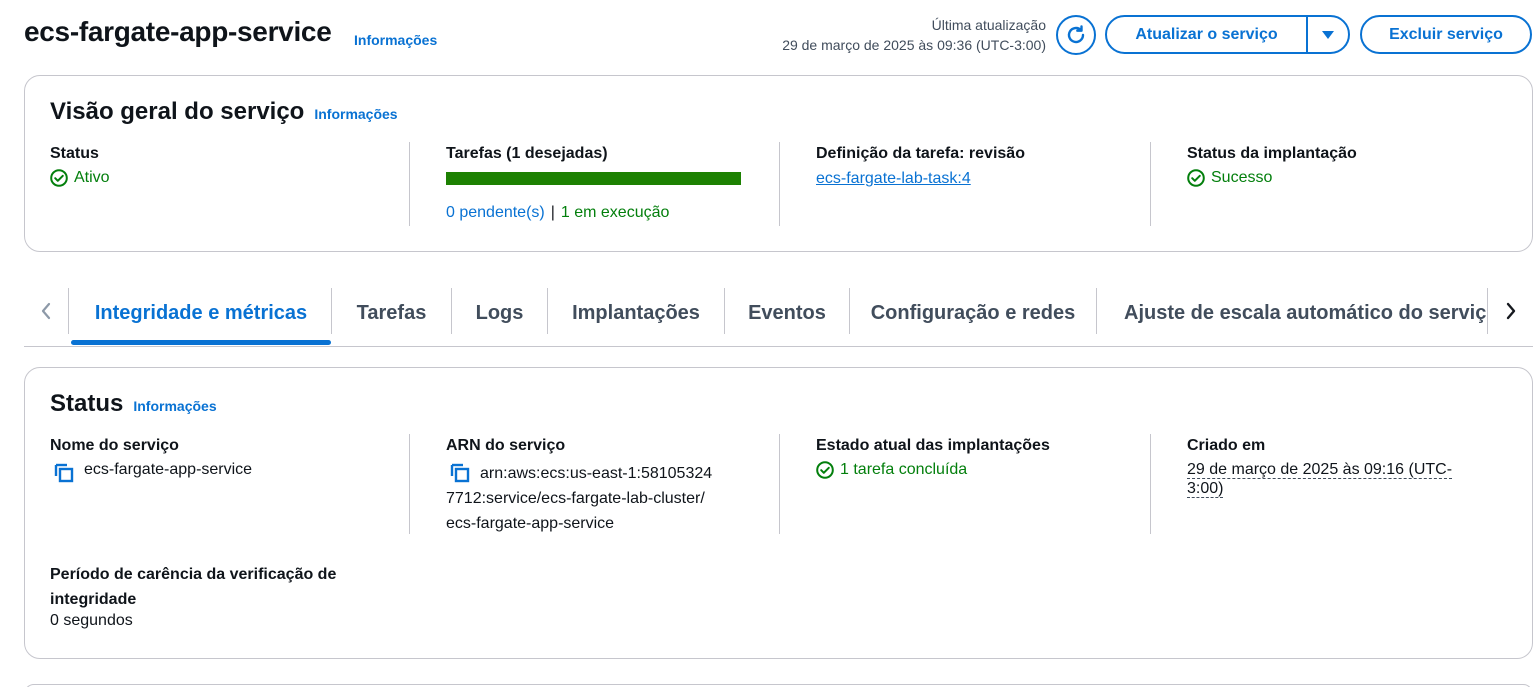  I want to click on page-title: ecs-fargate-app-service, so click(178, 31).